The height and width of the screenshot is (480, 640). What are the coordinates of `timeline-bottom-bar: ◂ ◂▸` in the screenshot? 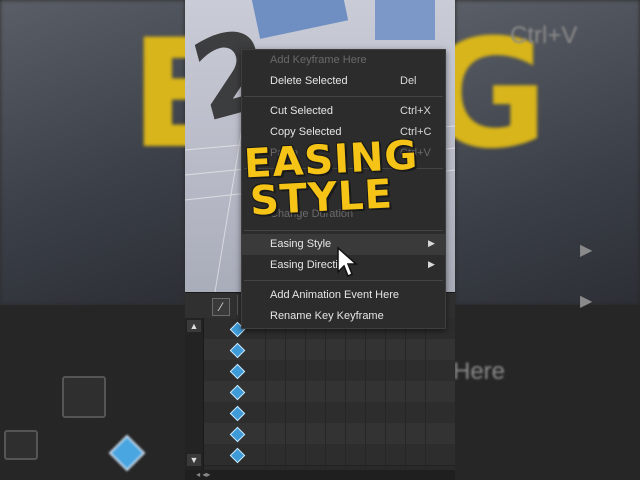 It's located at (320, 475).